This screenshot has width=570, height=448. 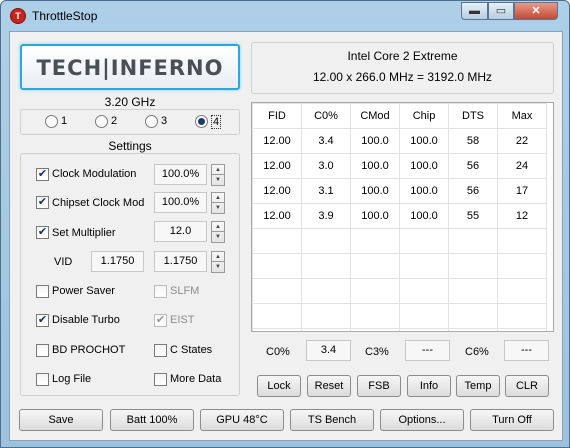 I want to click on table-row: 12.00 3.0 100.0 100.0 56 24, so click(x=399, y=166).